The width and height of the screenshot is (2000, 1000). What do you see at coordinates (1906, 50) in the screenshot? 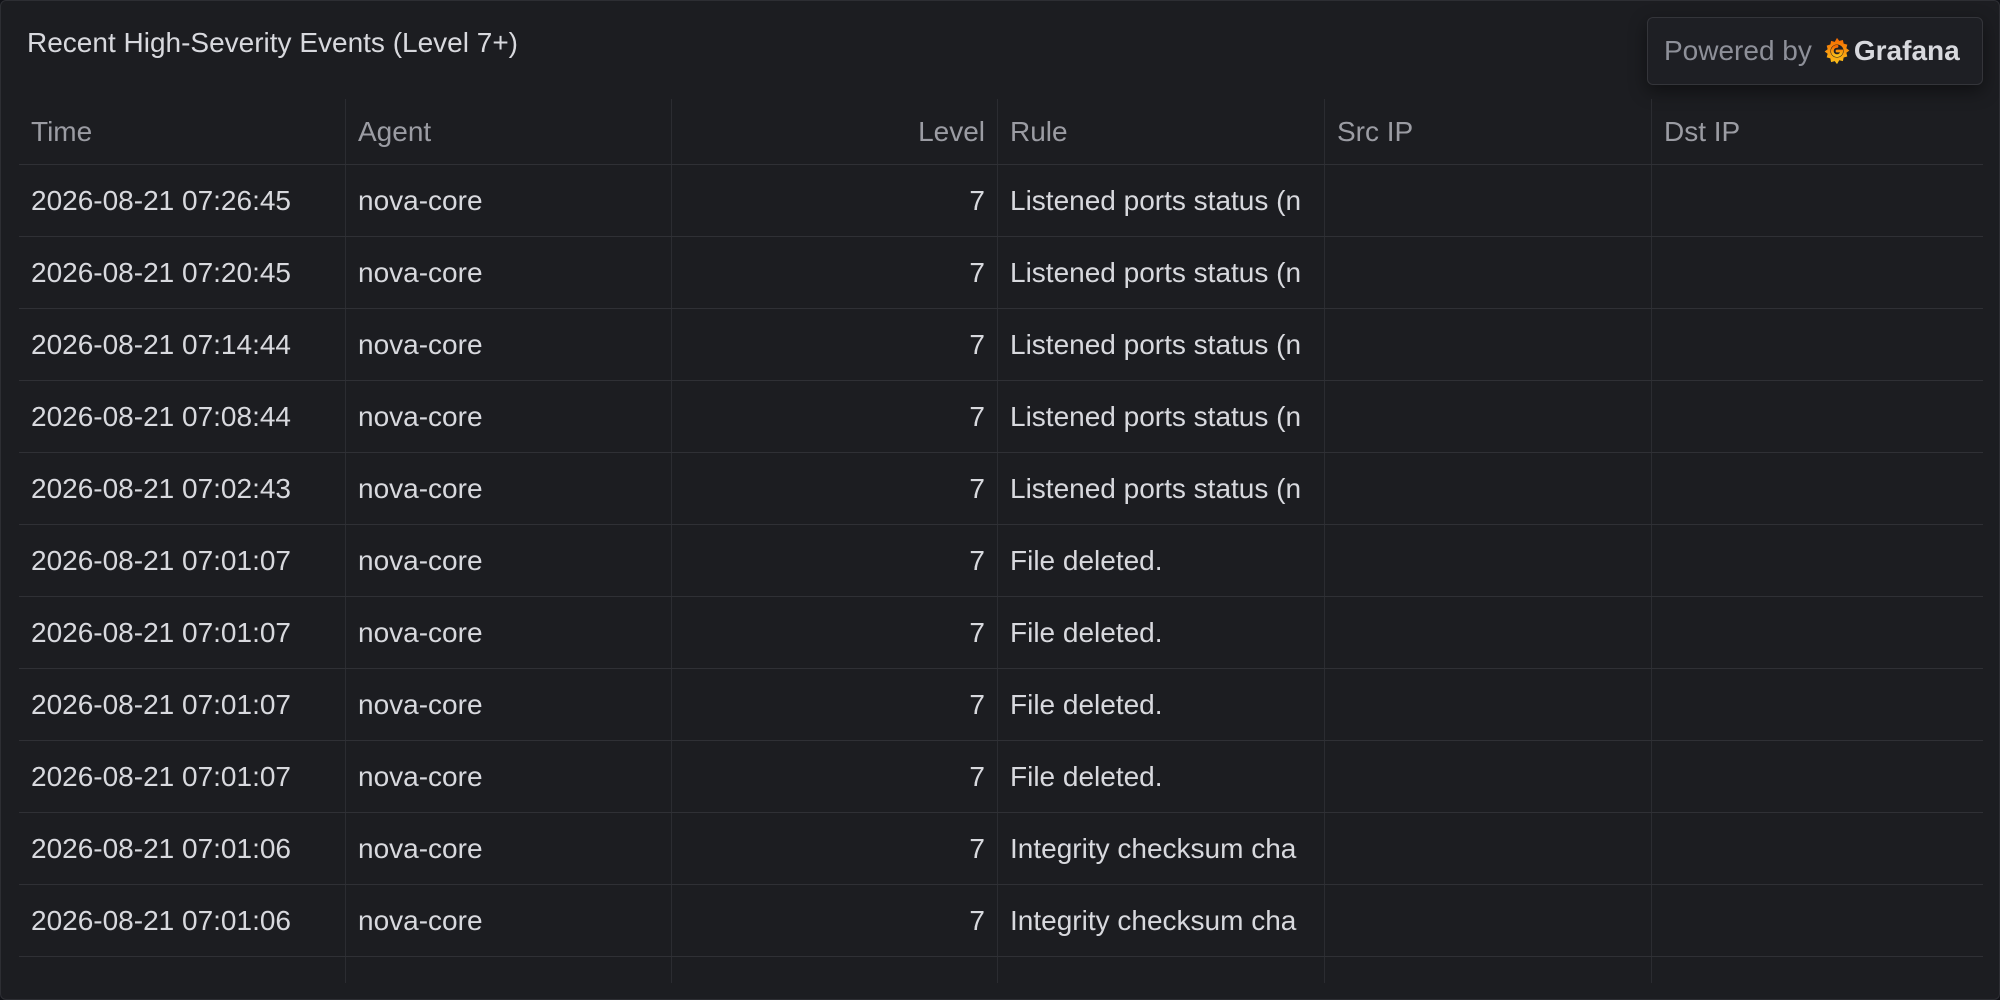
I see `grafana-brand-text: Grafana` at bounding box center [1906, 50].